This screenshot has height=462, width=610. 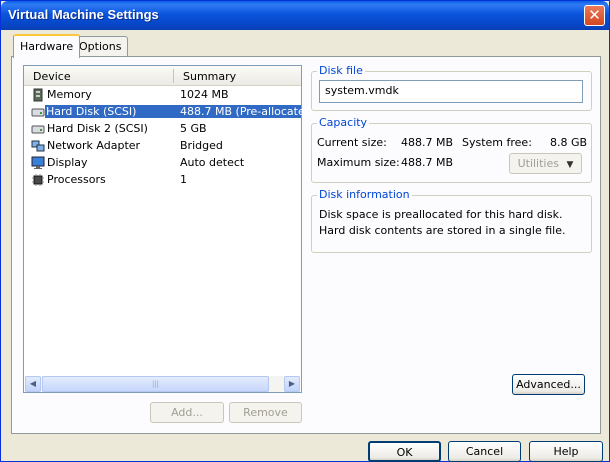 I want to click on display-icon, so click(x=38, y=162).